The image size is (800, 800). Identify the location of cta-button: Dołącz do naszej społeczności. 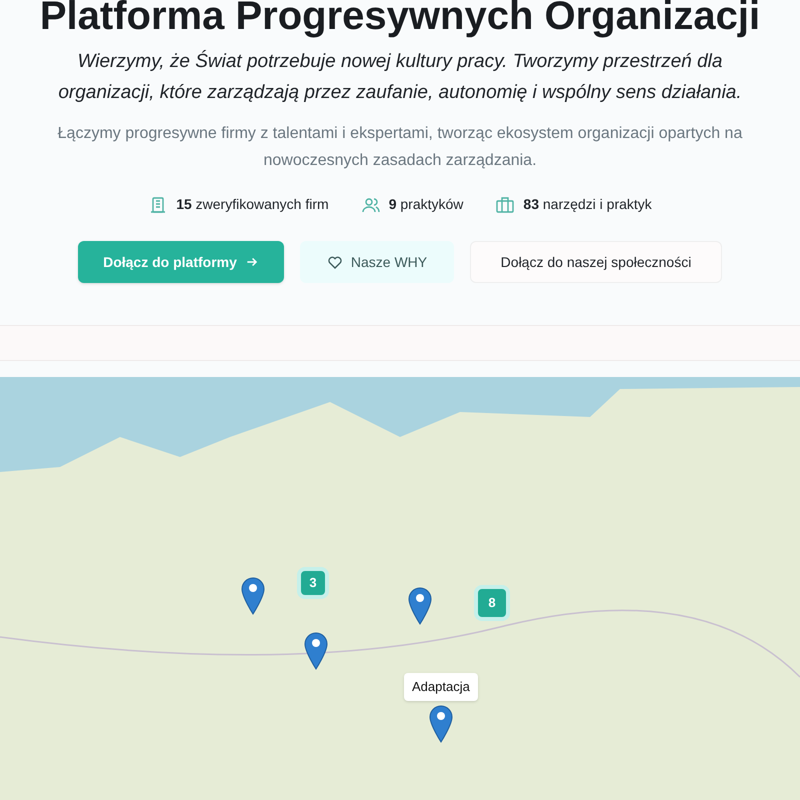
(596, 262).